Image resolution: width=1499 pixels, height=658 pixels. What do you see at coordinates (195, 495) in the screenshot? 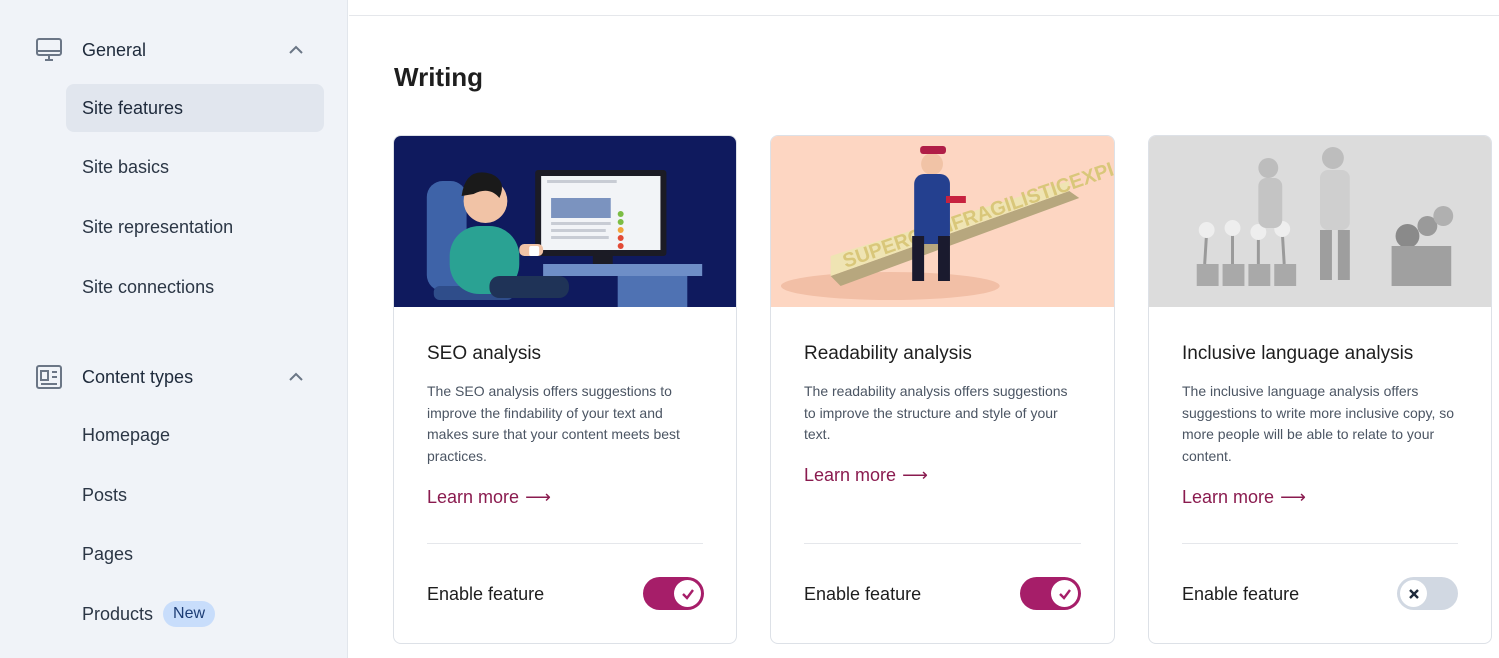
I see `sidebar-item-posts: Posts` at bounding box center [195, 495].